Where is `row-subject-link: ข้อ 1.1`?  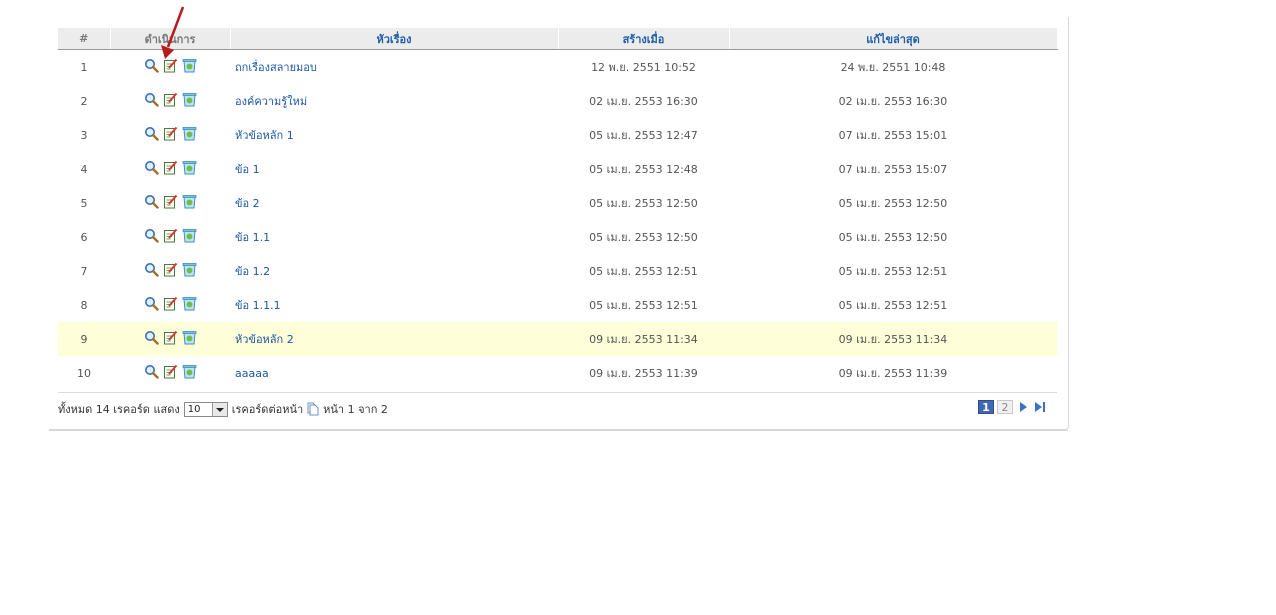 row-subject-link: ข้อ 1.1 is located at coordinates (394, 237).